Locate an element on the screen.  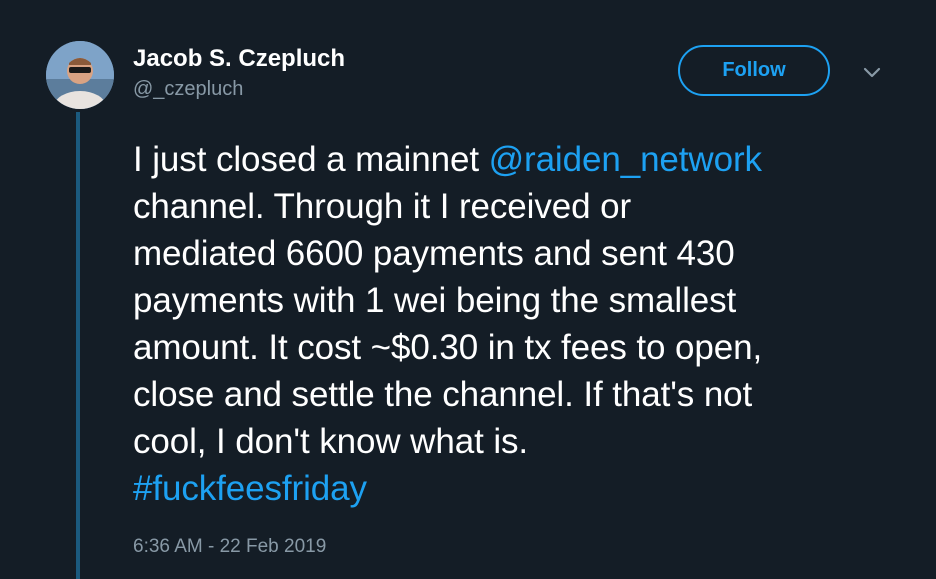
tweet-line: payments with 1 wei being the smallest is located at coordinates (435, 300).